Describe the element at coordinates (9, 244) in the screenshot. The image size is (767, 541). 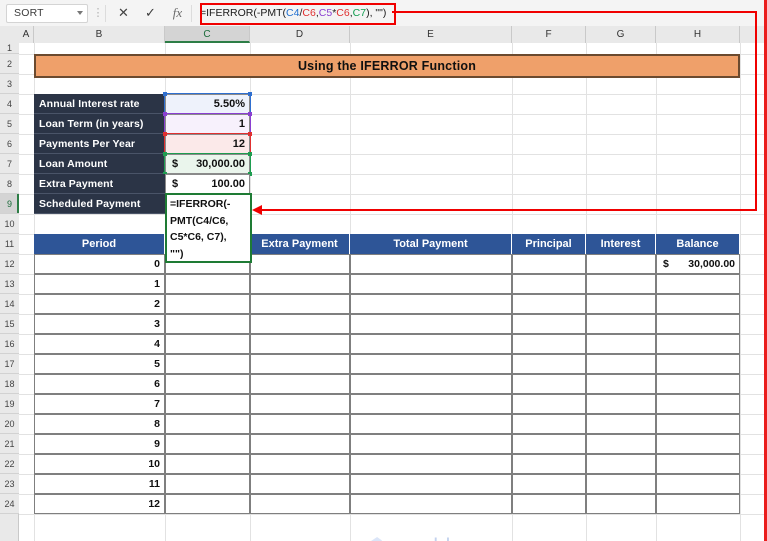
I see `row-header-11: 11` at that location.